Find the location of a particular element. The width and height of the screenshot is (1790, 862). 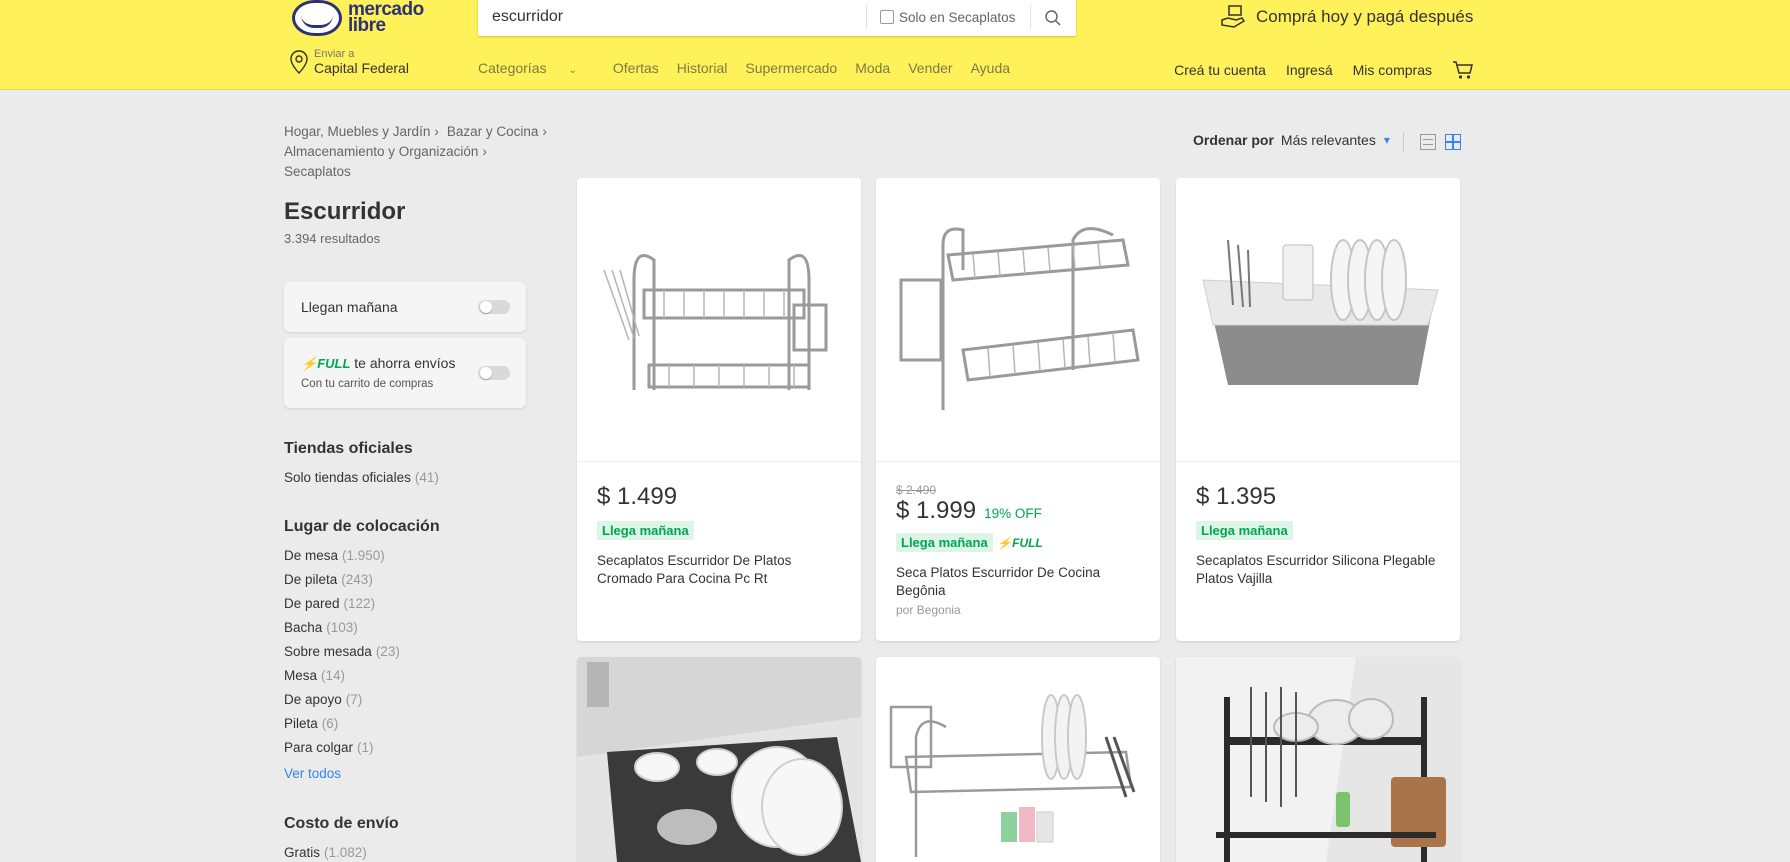

nav-moda: Moda is located at coordinates (872, 68).